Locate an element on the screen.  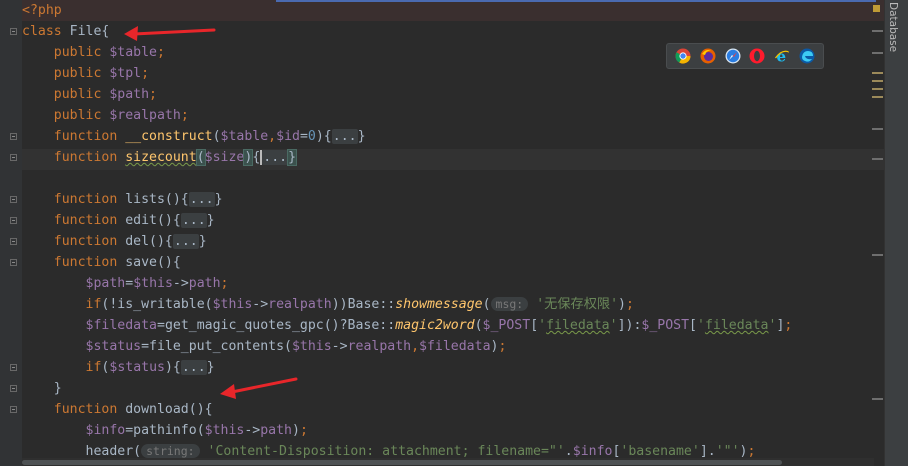
code-line: $info=pathinfo($this->path); is located at coordinates (165, 430).